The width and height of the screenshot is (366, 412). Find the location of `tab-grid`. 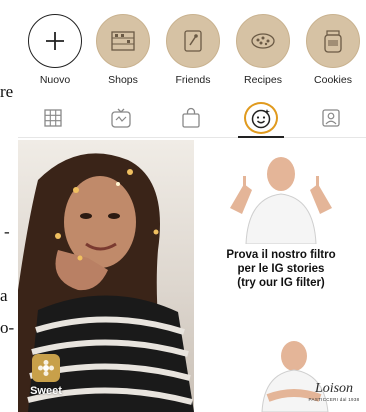

tab-grid is located at coordinates (53, 118).